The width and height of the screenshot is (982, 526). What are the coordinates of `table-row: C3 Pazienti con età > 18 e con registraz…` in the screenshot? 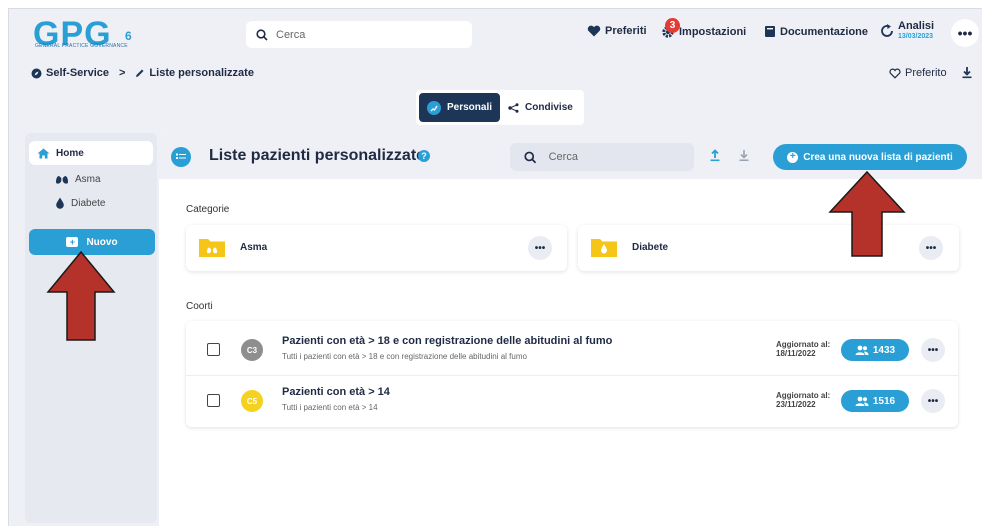 It's located at (572, 350).